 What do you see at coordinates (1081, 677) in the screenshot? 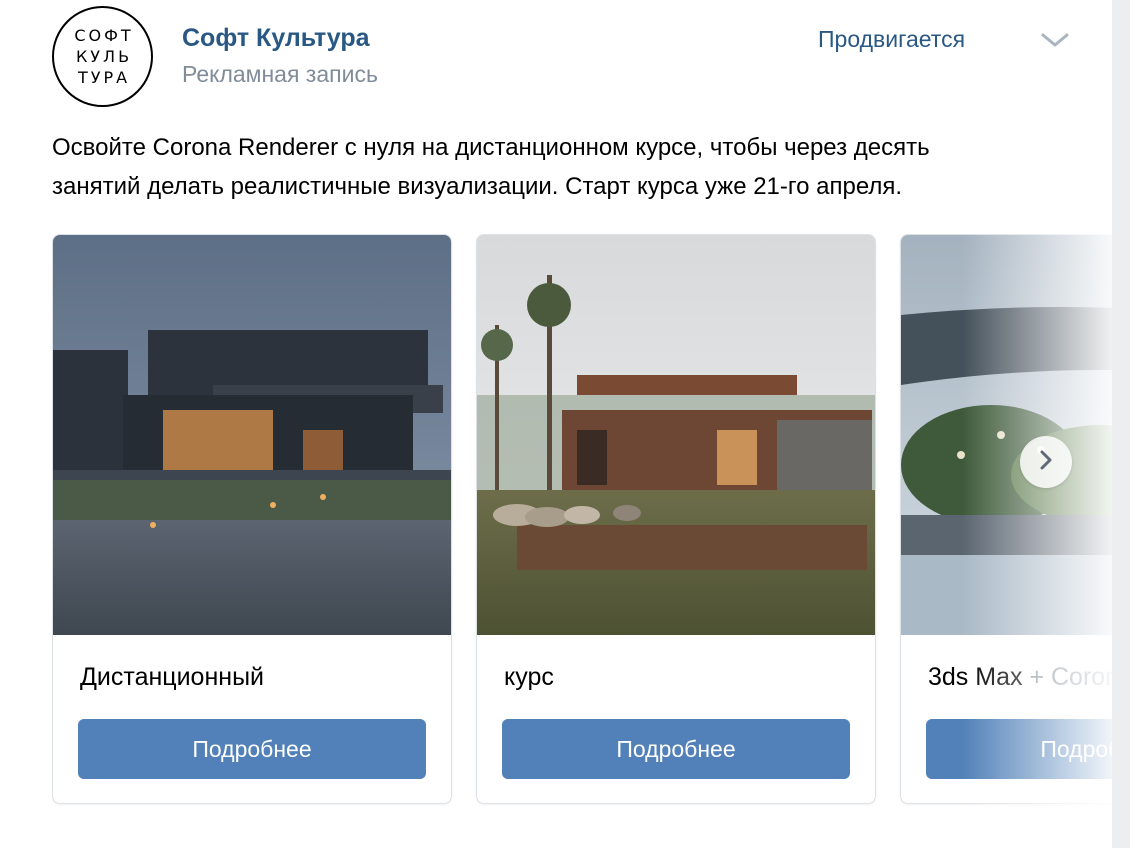
I see `card-3-title-part-b: Corona` at bounding box center [1081, 677].